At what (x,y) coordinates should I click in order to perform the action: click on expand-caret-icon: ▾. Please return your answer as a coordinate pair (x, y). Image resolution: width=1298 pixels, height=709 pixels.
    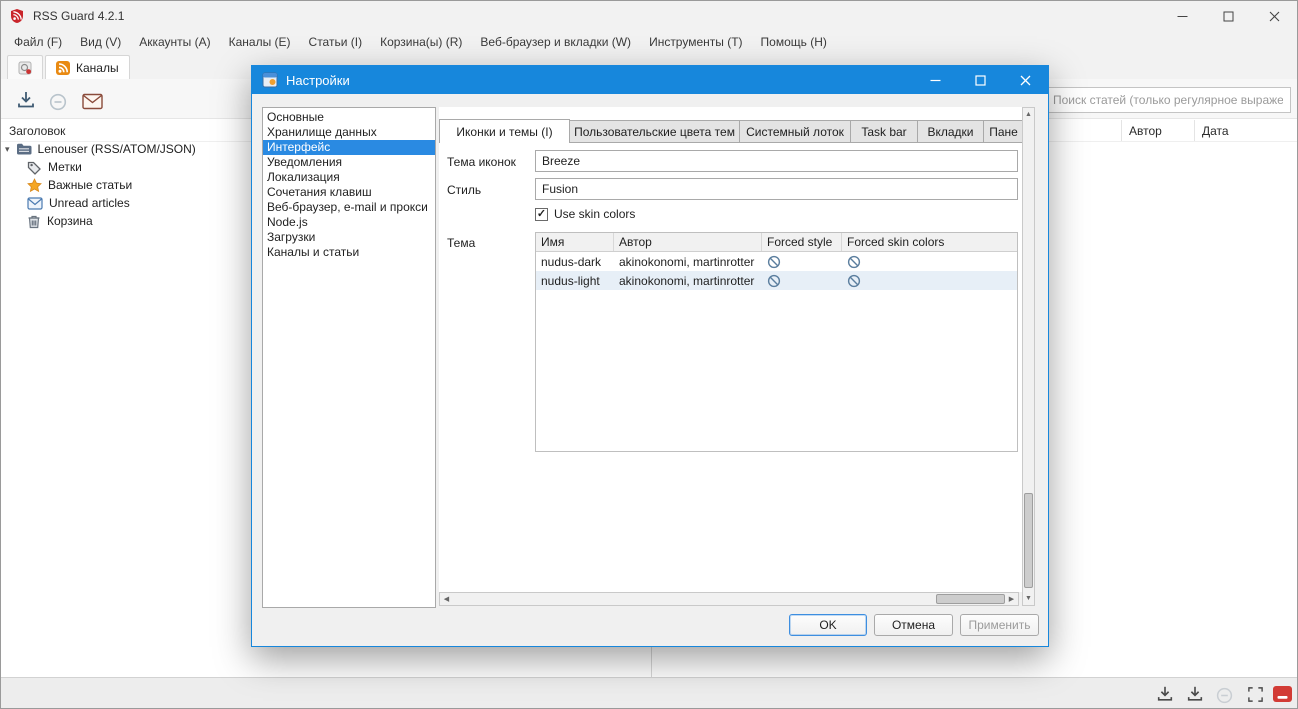
    Looking at the image, I should click on (7, 149).